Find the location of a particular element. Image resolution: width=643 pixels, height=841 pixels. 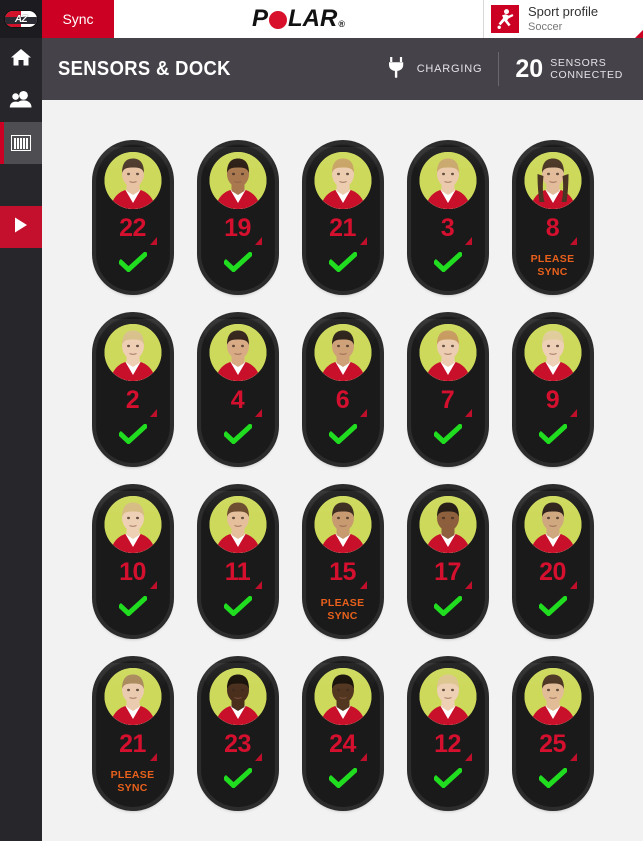

sensor-card: 9 is located at coordinates (552, 389).